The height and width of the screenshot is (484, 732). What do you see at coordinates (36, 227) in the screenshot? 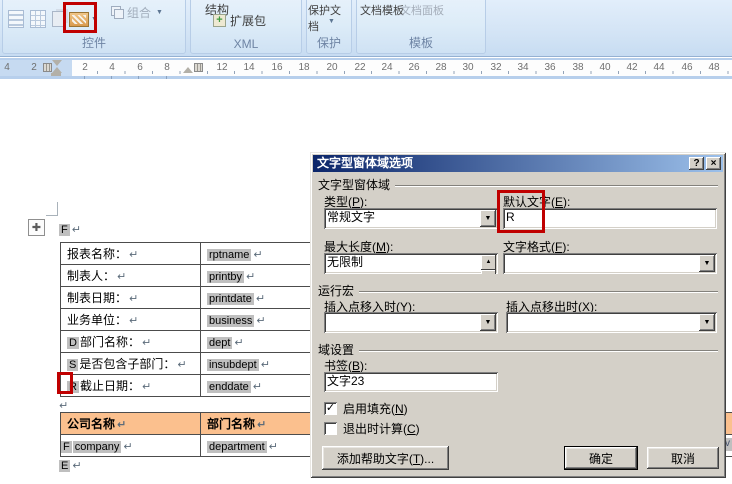
I see `table-move-handle: ✚` at bounding box center [36, 227].